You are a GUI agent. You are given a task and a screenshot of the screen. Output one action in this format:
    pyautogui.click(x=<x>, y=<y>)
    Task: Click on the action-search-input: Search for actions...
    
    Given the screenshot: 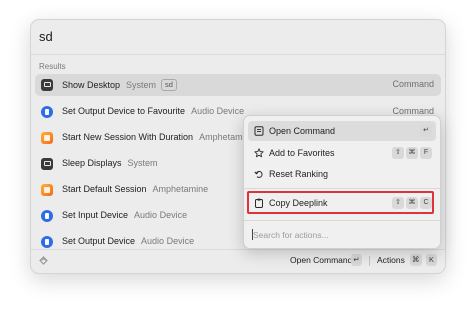 What is the action you would take?
    pyautogui.click(x=291, y=235)
    